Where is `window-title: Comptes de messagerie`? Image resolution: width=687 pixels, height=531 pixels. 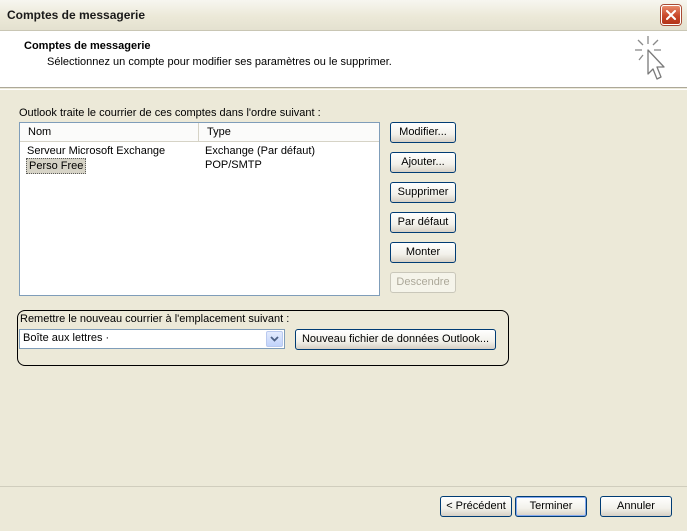 window-title: Comptes de messagerie is located at coordinates (76, 15).